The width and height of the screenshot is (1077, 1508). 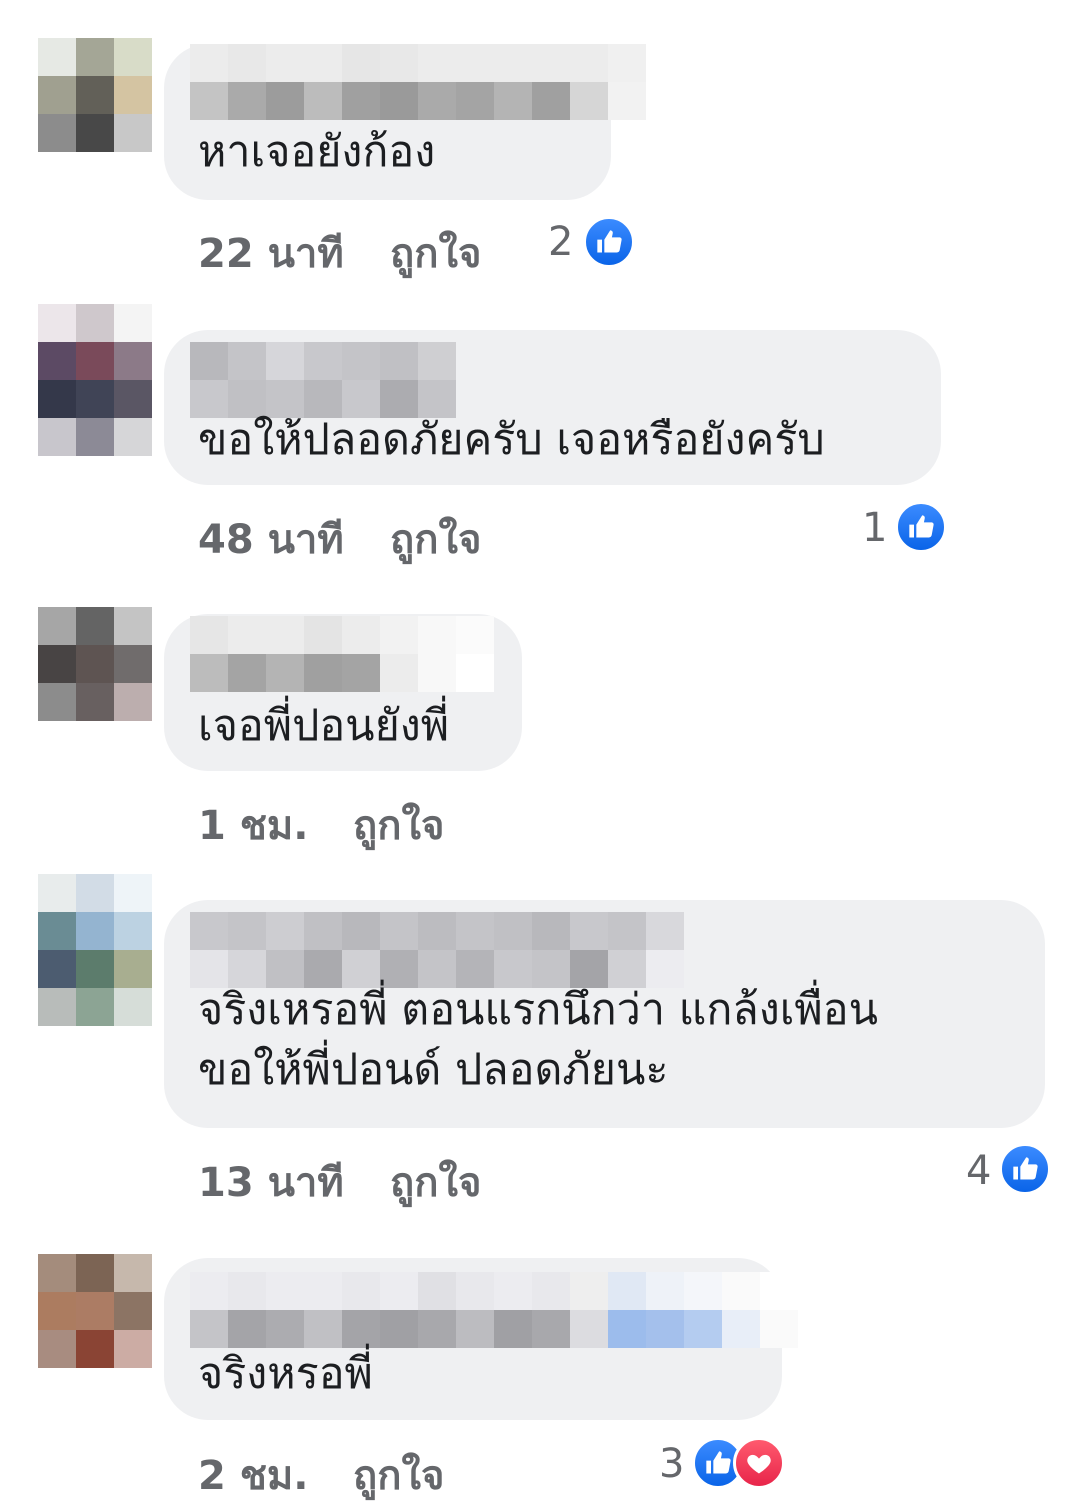 I want to click on comment-text: ขอให้ปลอดภัยครับ เจอหรือยังครับ, so click(x=511, y=440).